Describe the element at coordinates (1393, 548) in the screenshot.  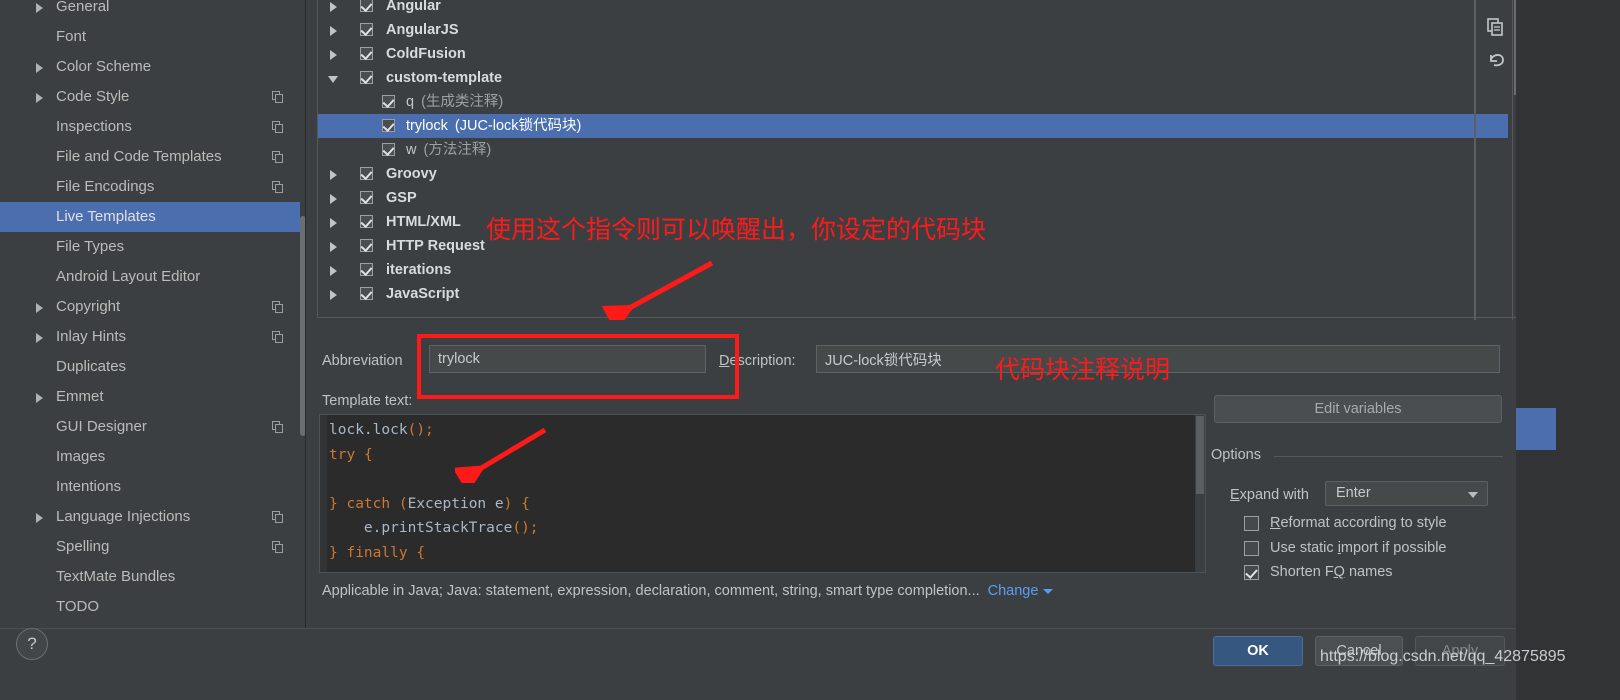
I see `option-label-rest: mport if possible` at that location.